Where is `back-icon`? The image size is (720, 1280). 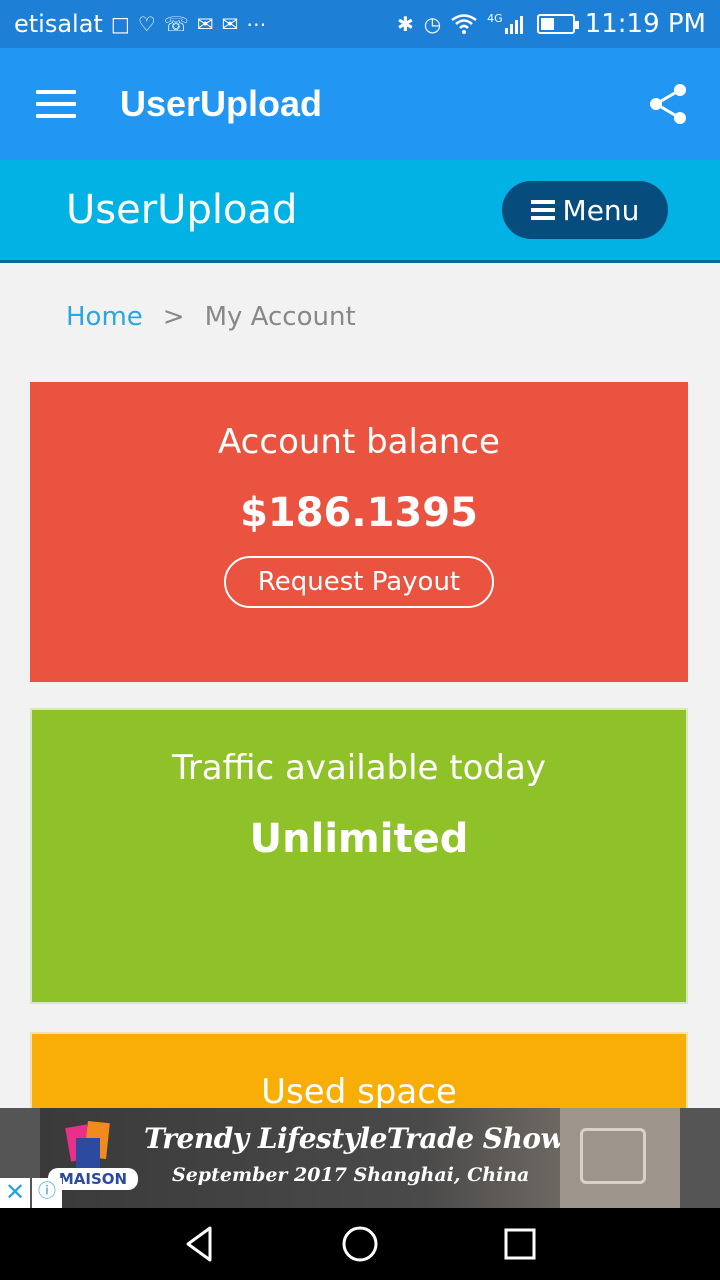 back-icon is located at coordinates (200, 1244).